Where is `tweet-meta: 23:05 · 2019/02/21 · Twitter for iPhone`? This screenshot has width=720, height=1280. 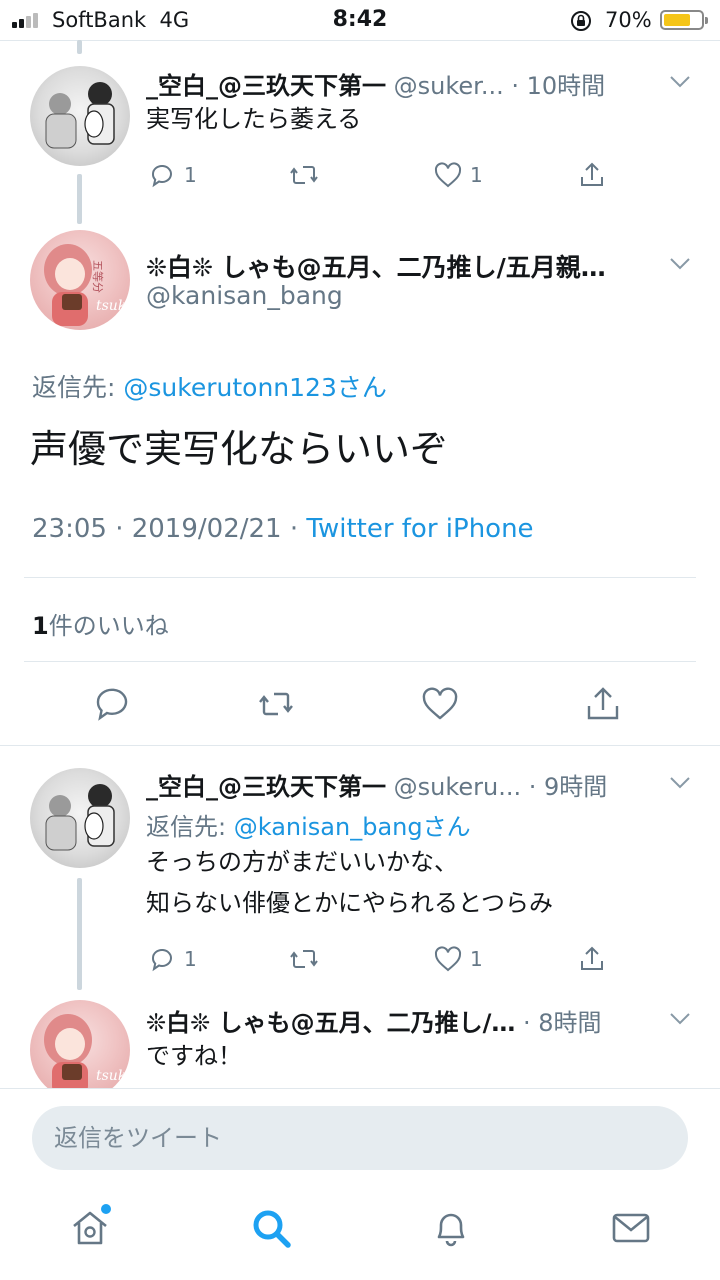 tweet-meta: 23:05 · 2019/02/21 · Twitter for iPhone is located at coordinates (283, 529).